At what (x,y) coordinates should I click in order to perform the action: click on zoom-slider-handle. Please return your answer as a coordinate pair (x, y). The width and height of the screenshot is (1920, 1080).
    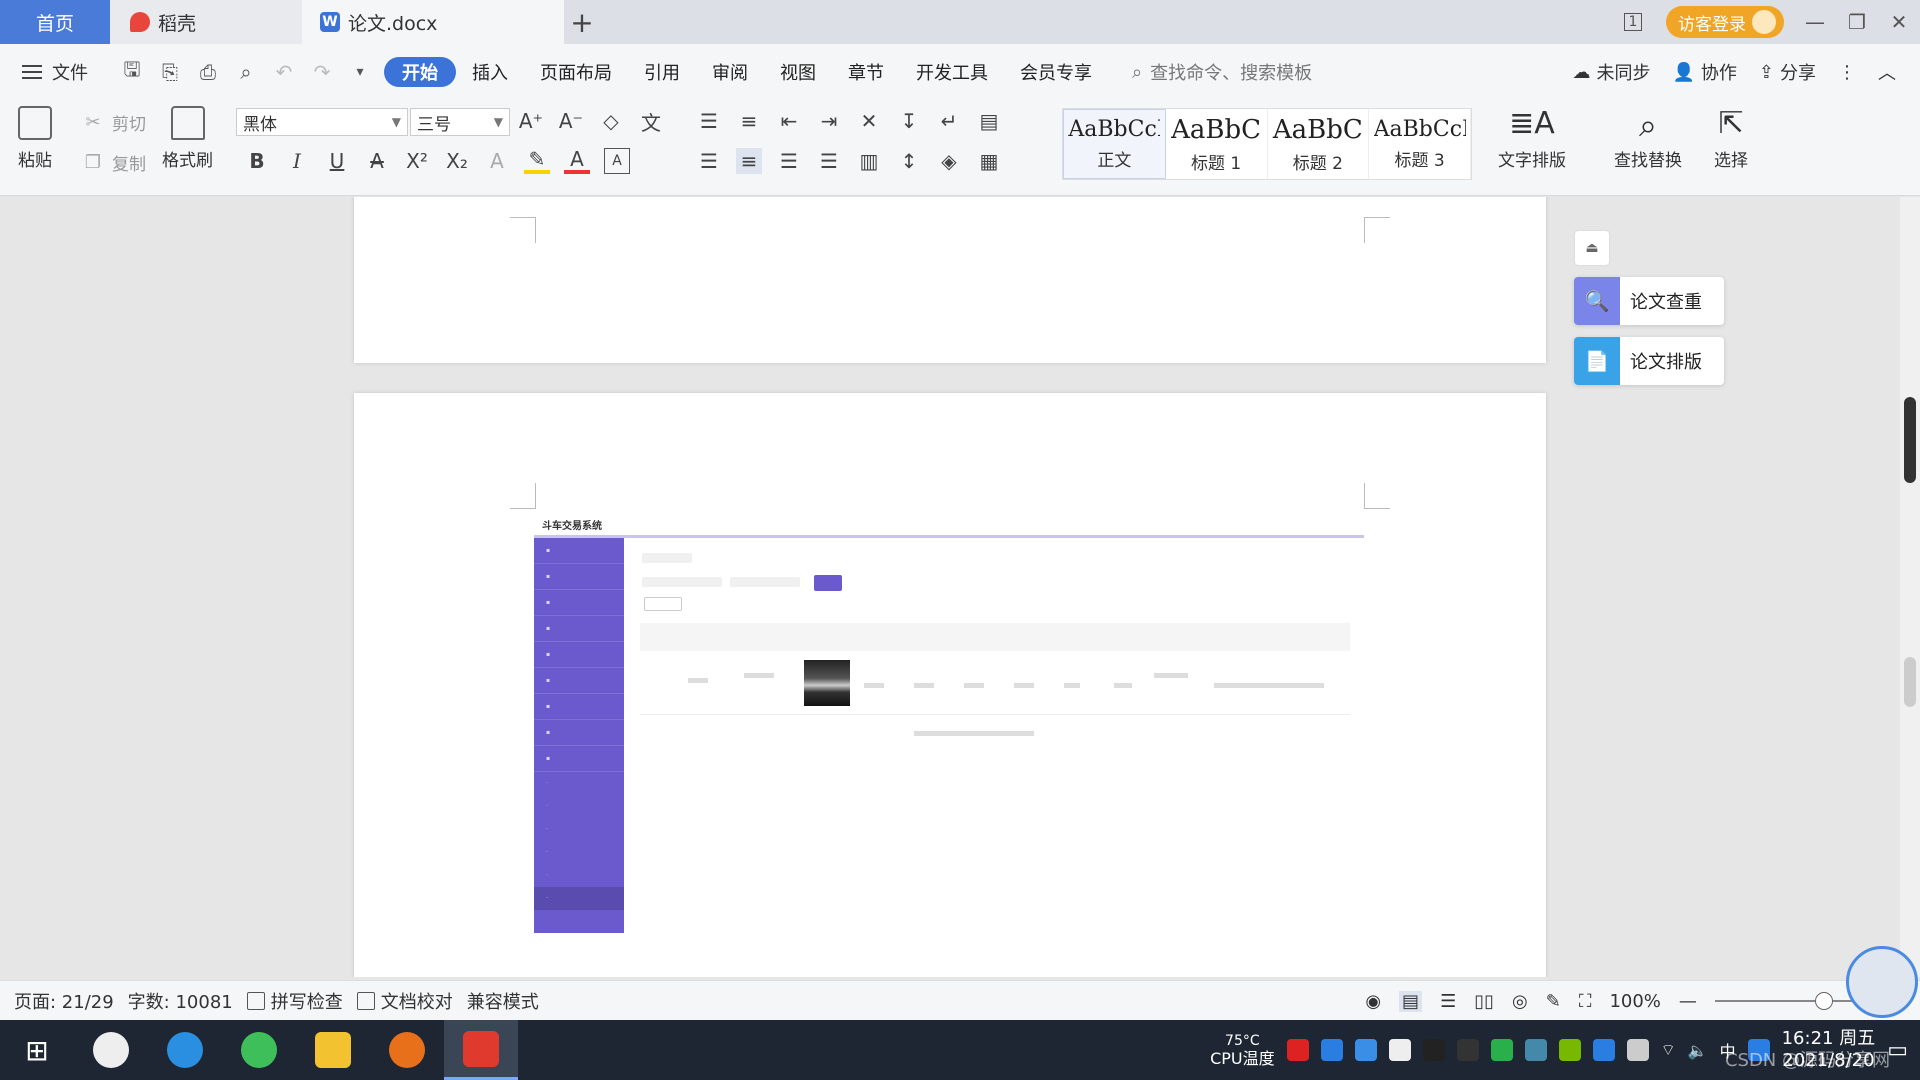
    Looking at the image, I should click on (1823, 1001).